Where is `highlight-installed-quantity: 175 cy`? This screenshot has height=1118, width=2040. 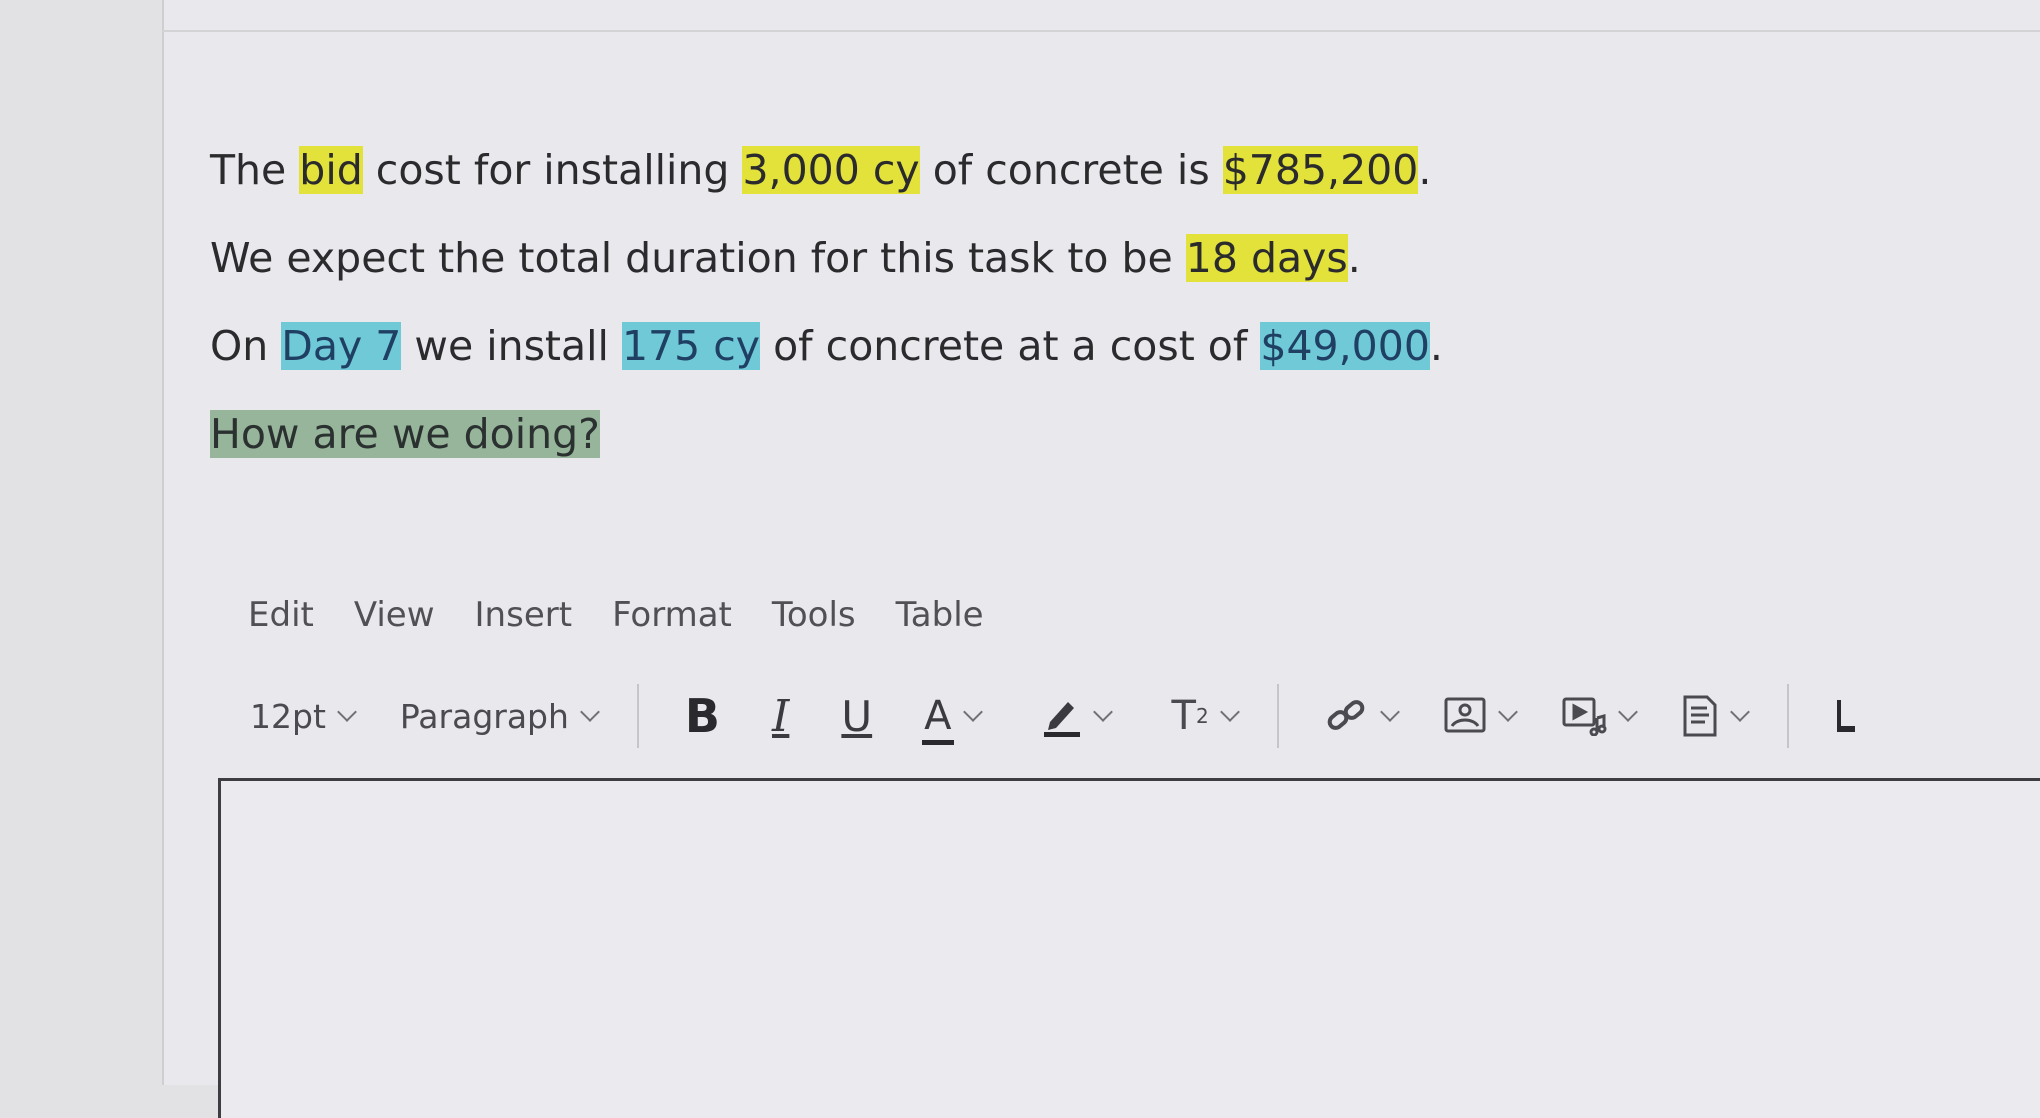
highlight-installed-quantity: 175 cy is located at coordinates (691, 346).